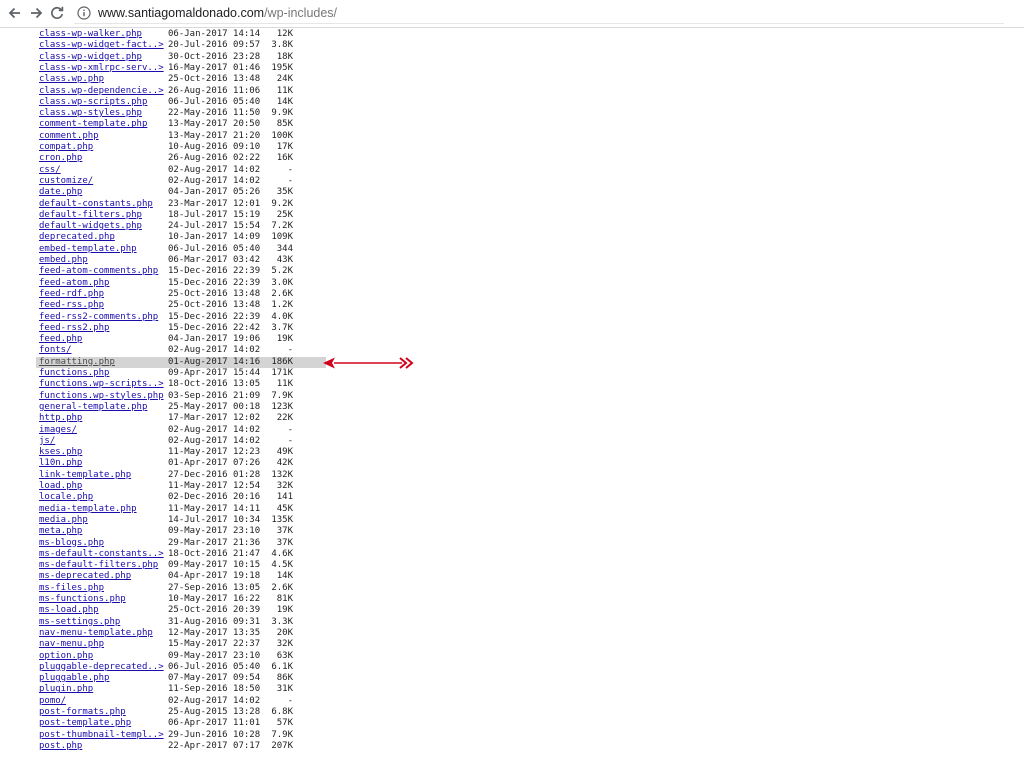 The width and height of the screenshot is (1024, 758). Describe the element at coordinates (512, 610) in the screenshot. I see `listing-row: ms-load.php 25-Oct-2016 20:39 19K` at that location.